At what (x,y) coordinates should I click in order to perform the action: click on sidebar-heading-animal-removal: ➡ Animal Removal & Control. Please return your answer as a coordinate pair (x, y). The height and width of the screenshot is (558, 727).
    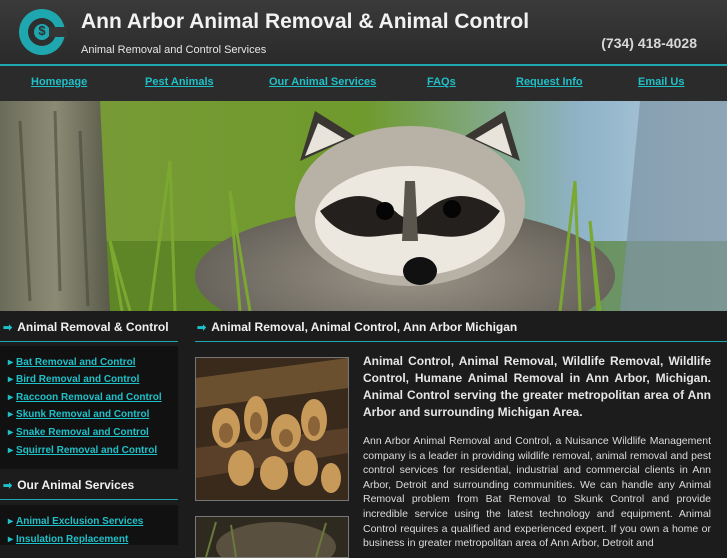
    Looking at the image, I should click on (86, 327).